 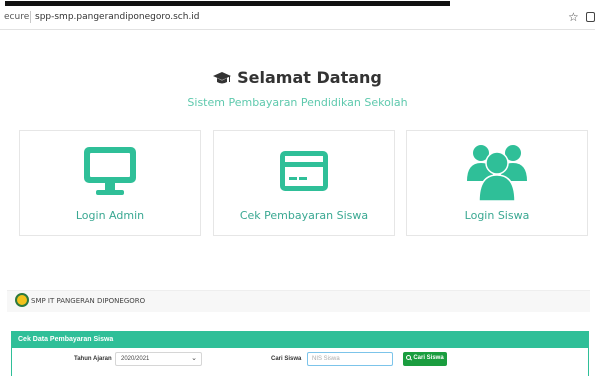 I want to click on school-header: SMP IT PANGERAN DIPONEGORO, so click(x=298, y=301).